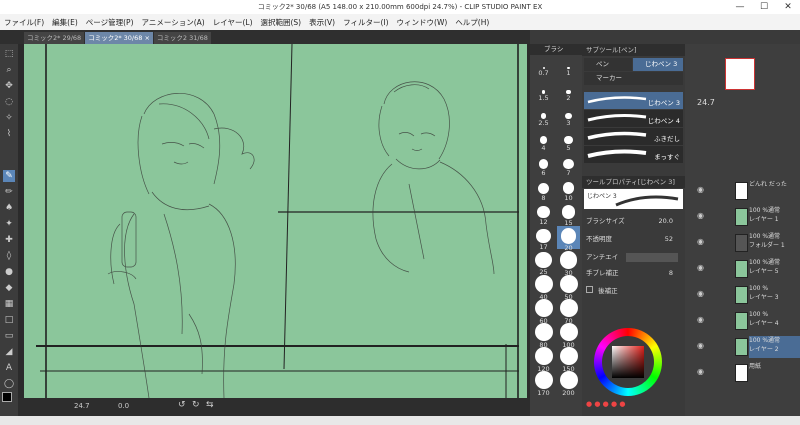  What do you see at coordinates (543, 383) in the screenshot?
I see `brush-size-item: 170` at bounding box center [543, 383].